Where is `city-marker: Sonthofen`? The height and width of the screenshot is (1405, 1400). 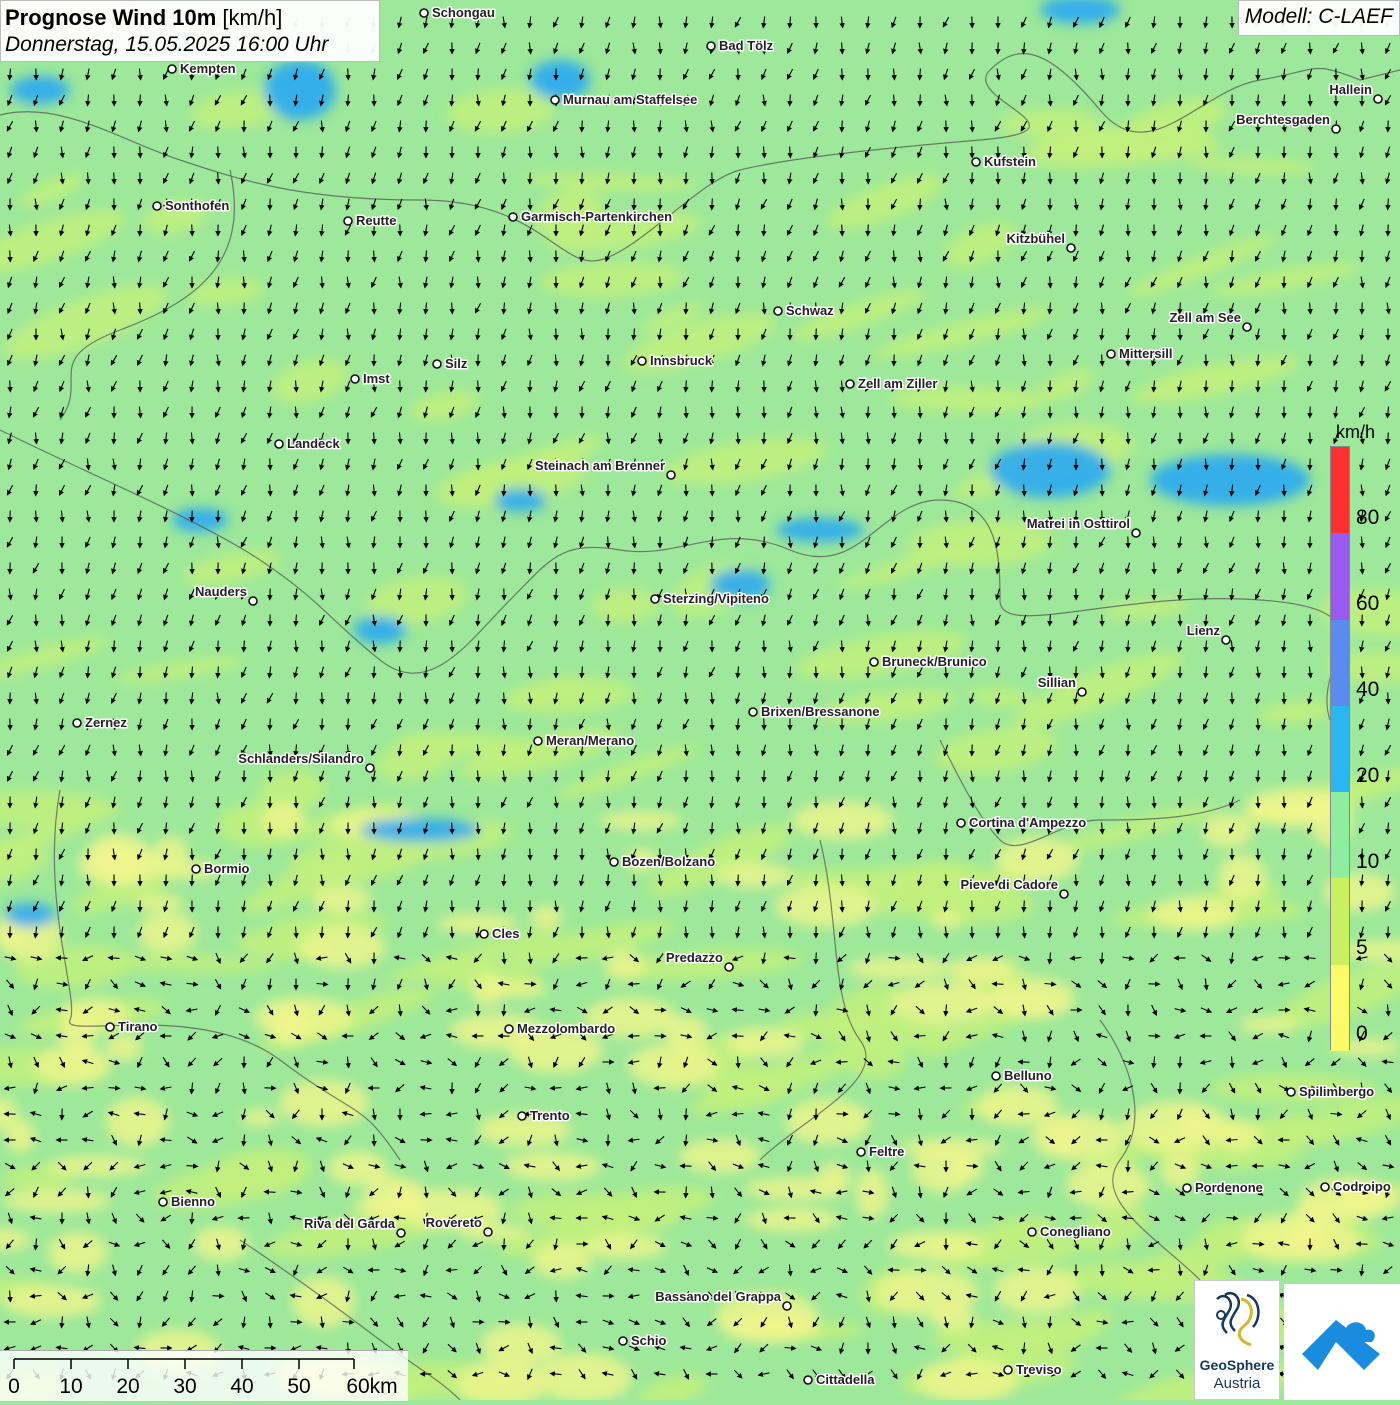
city-marker: Sonthofen is located at coordinates (191, 205).